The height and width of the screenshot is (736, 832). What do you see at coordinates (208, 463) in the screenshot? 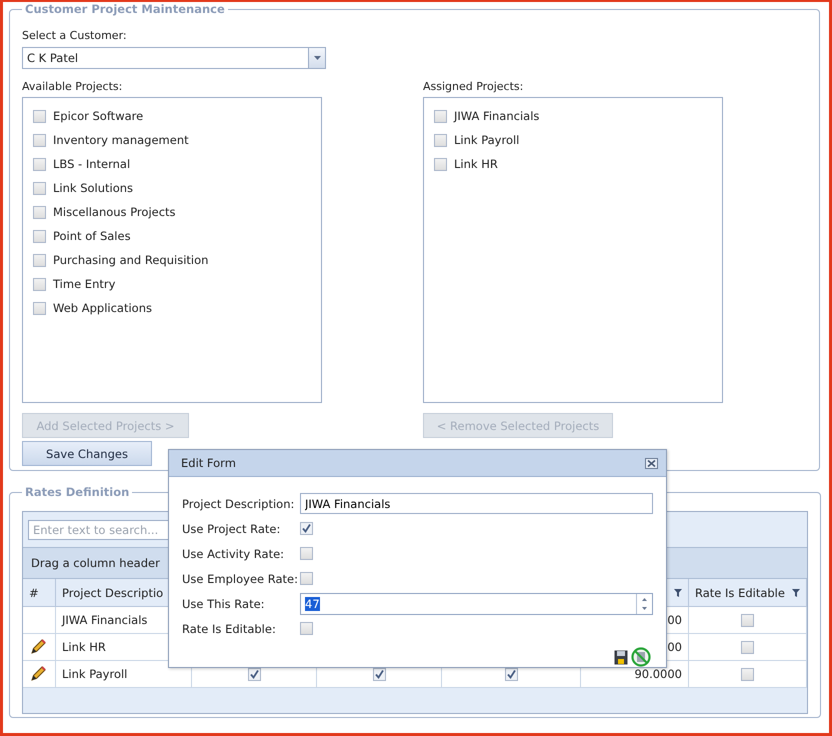
I see `dialog-title: Edit Form` at bounding box center [208, 463].